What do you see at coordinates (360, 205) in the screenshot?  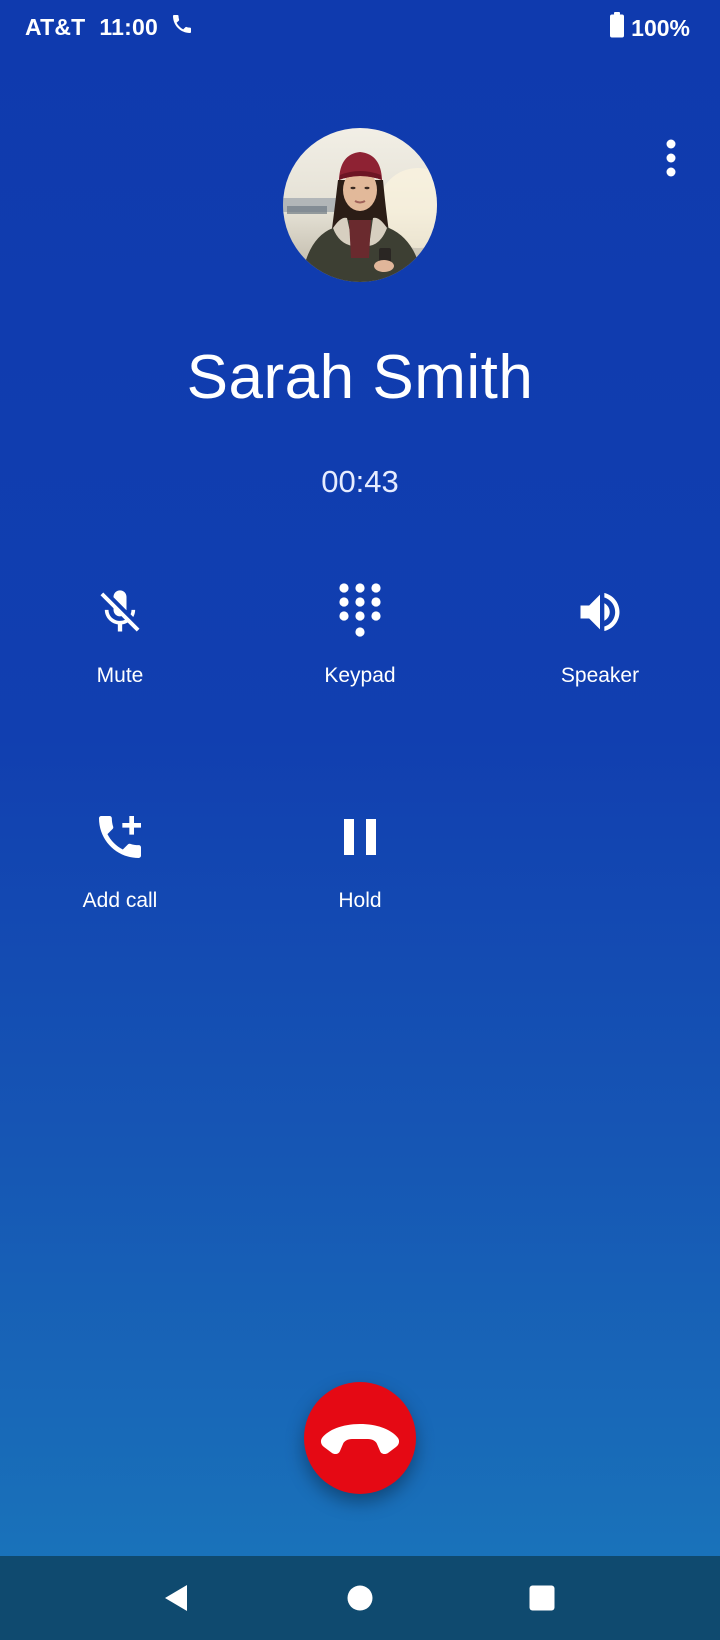 I see `contact-avatar` at bounding box center [360, 205].